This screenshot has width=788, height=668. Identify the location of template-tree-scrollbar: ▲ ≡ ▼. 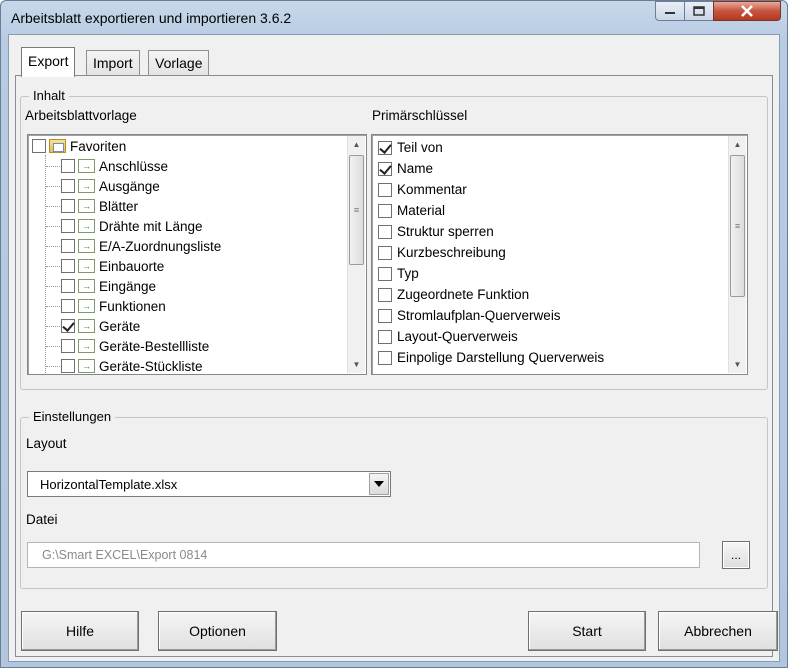
(356, 254).